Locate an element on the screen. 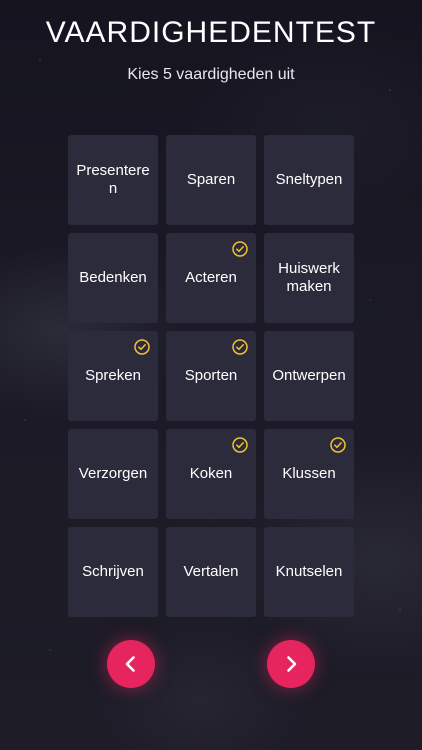 This screenshot has width=422, height=750. skill-label: Spreken is located at coordinates (113, 375).